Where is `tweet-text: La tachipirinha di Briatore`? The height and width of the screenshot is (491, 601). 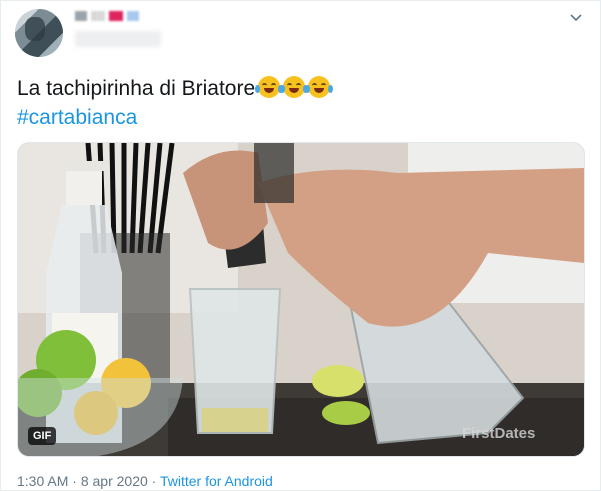 tweet-text: La tachipirinha di Briatore is located at coordinates (175, 88).